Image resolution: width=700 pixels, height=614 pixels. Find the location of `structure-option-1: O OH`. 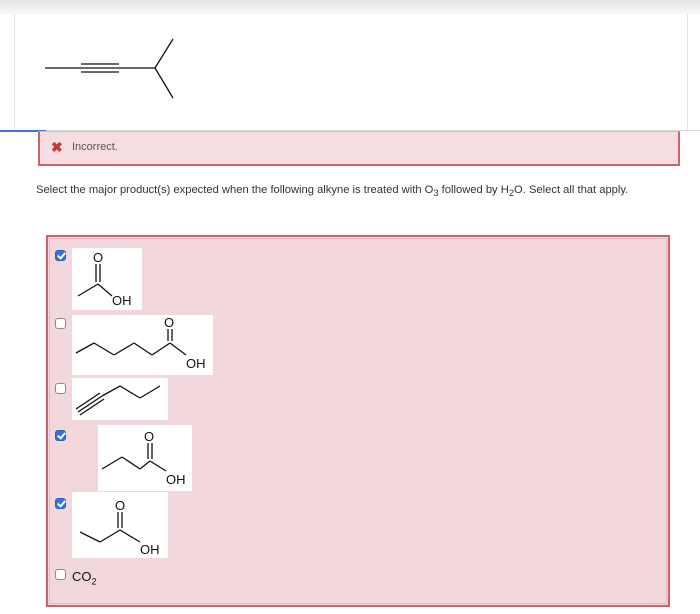

structure-option-1: O OH is located at coordinates (107, 279).